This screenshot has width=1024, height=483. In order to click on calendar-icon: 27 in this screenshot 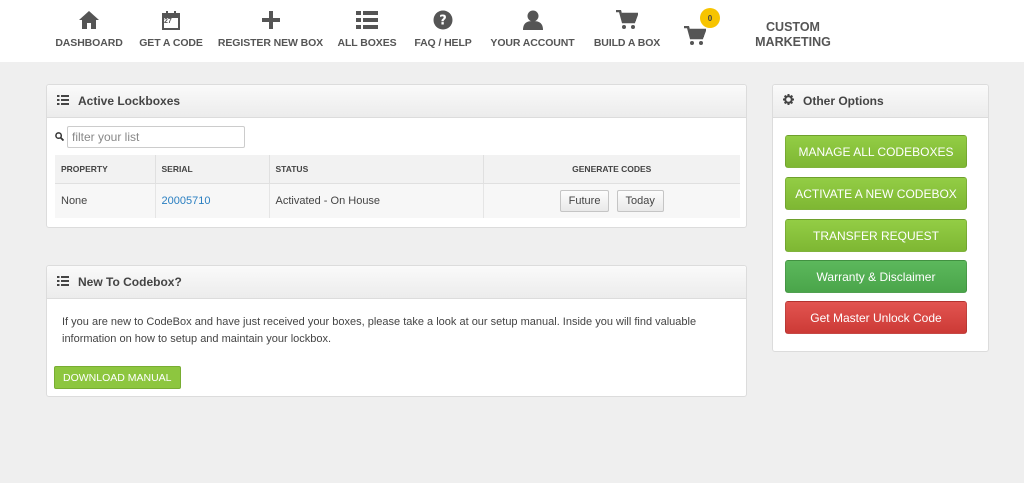, I will do `click(171, 20)`.